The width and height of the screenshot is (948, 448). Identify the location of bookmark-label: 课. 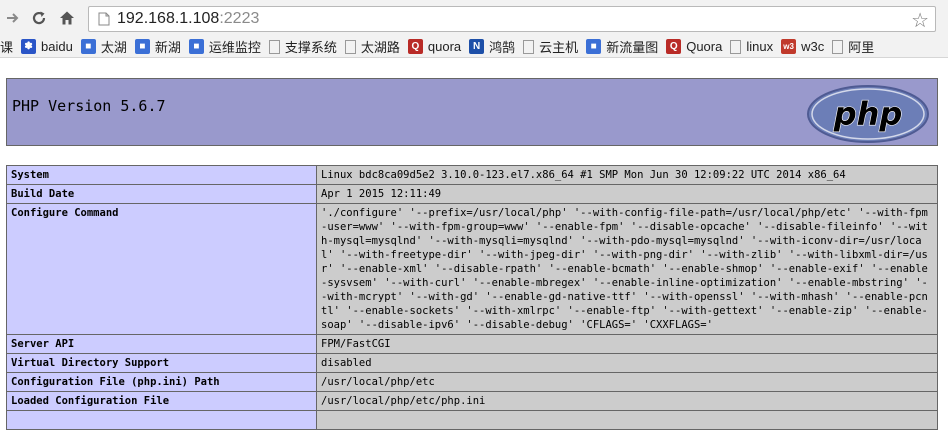
(7, 47).